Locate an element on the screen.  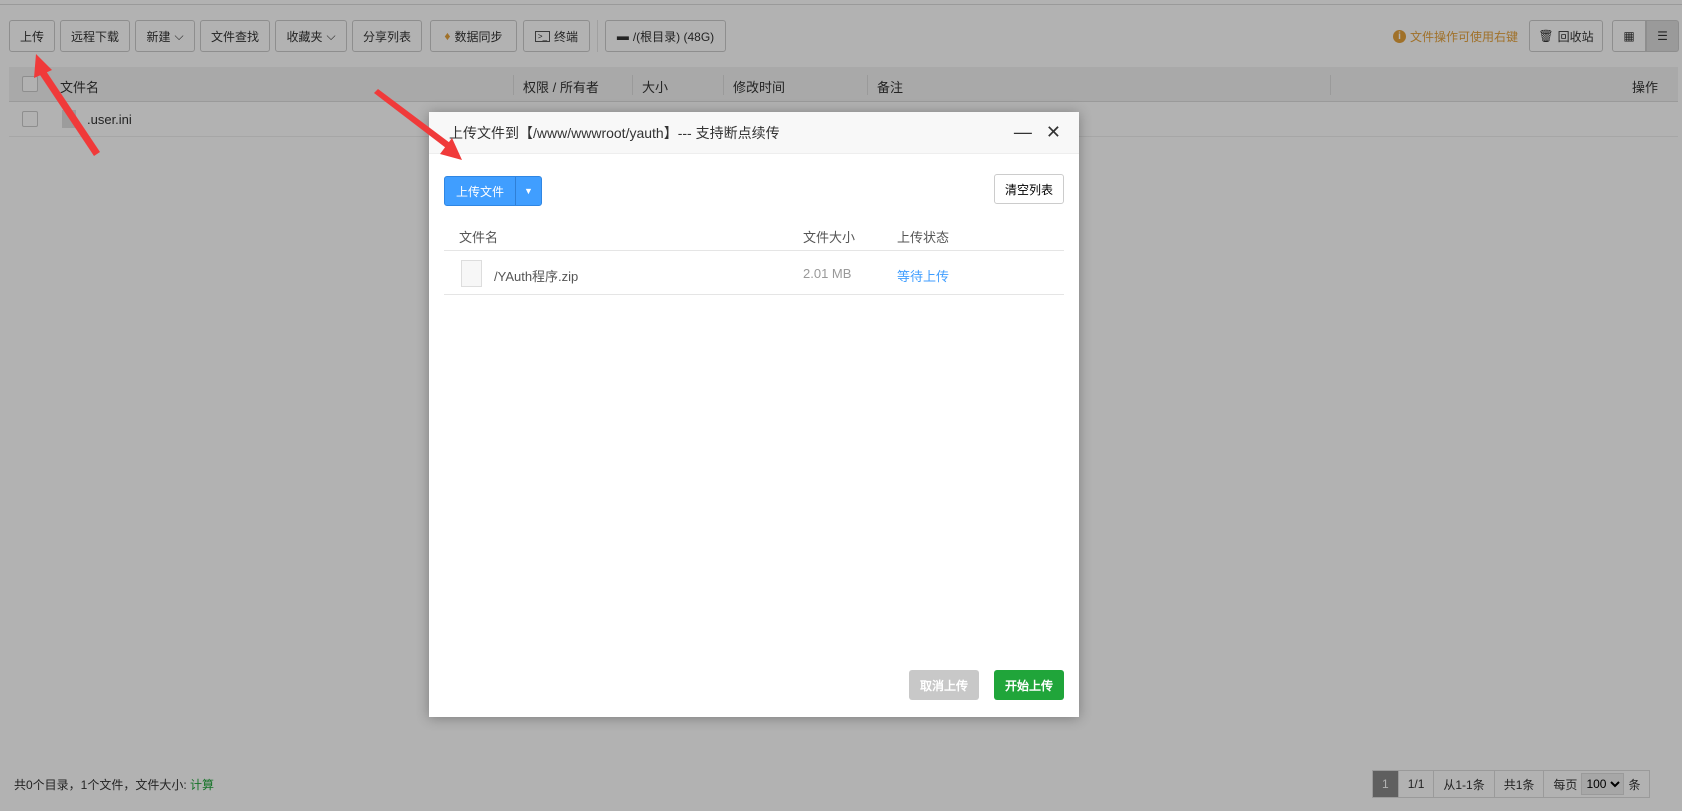
arrow-to-upload-files is located at coordinates (418, 124).